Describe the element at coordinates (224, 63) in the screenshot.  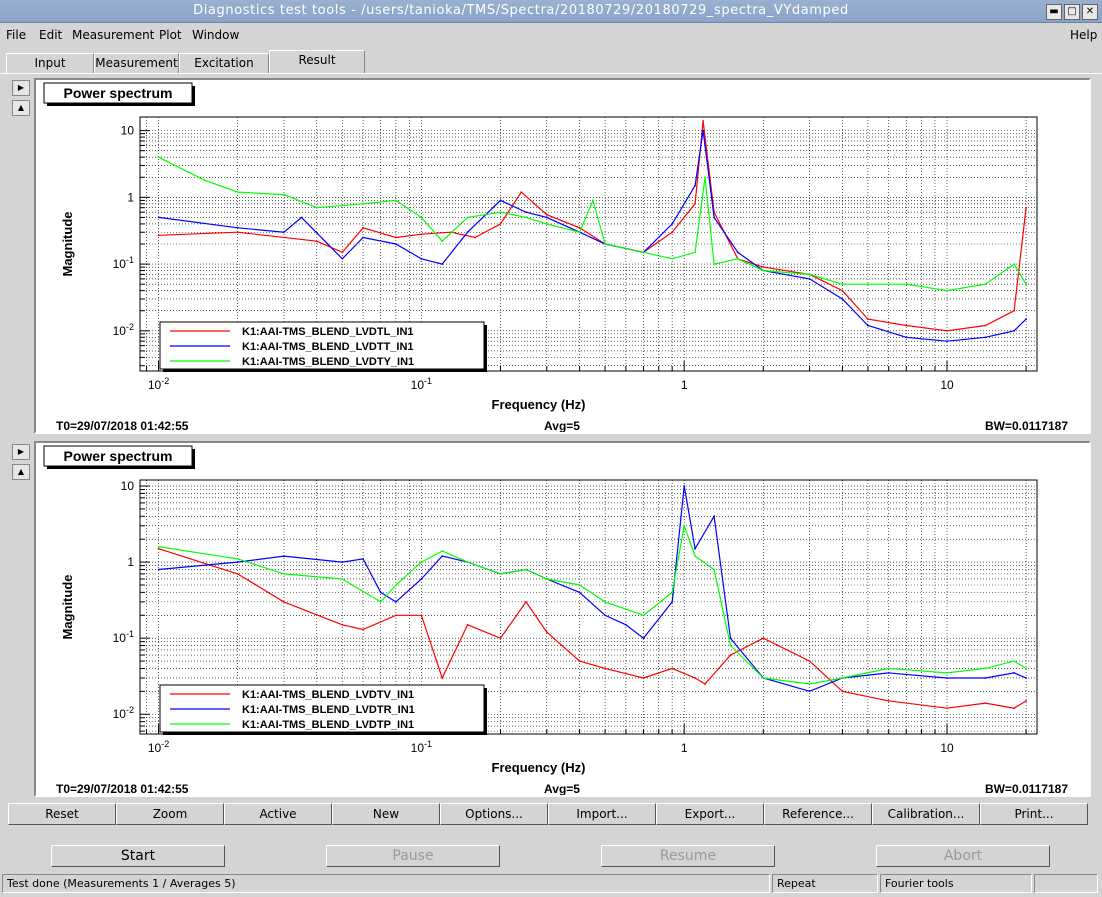
I see `tab-excitation: Excitation` at that location.